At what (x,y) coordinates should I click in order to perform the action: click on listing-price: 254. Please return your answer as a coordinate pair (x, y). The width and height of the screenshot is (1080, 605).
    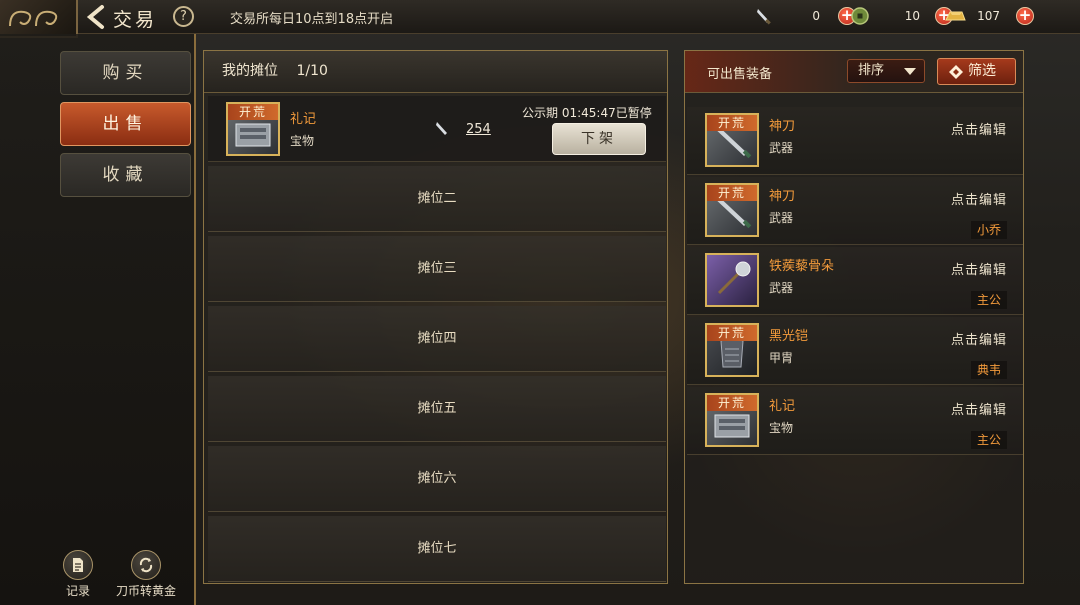
    Looking at the image, I should click on (478, 129).